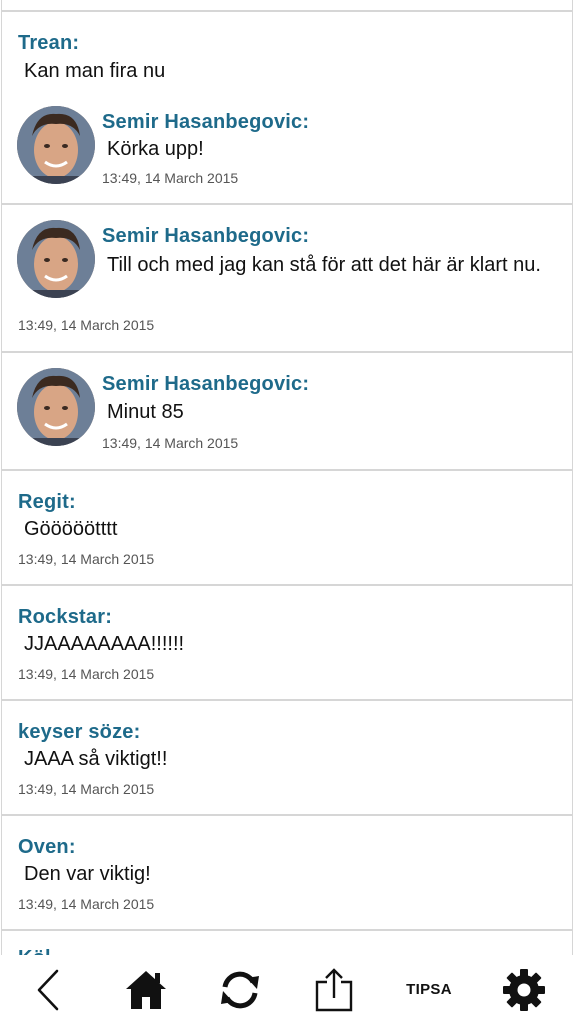 Image resolution: width=575 pixels, height=1024 pixels. What do you see at coordinates (71, 529) in the screenshot?
I see `comment-text: Gööööötttt` at bounding box center [71, 529].